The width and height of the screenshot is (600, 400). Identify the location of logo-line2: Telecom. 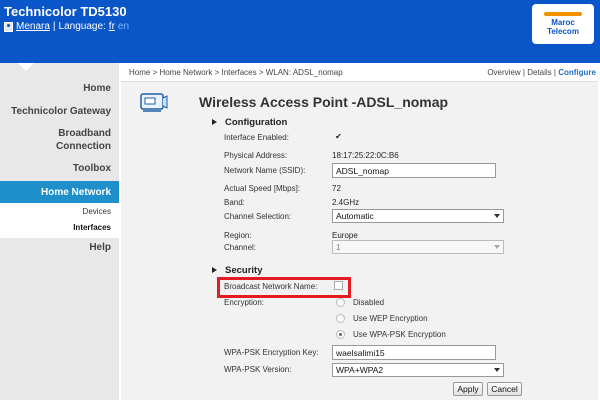
(563, 31).